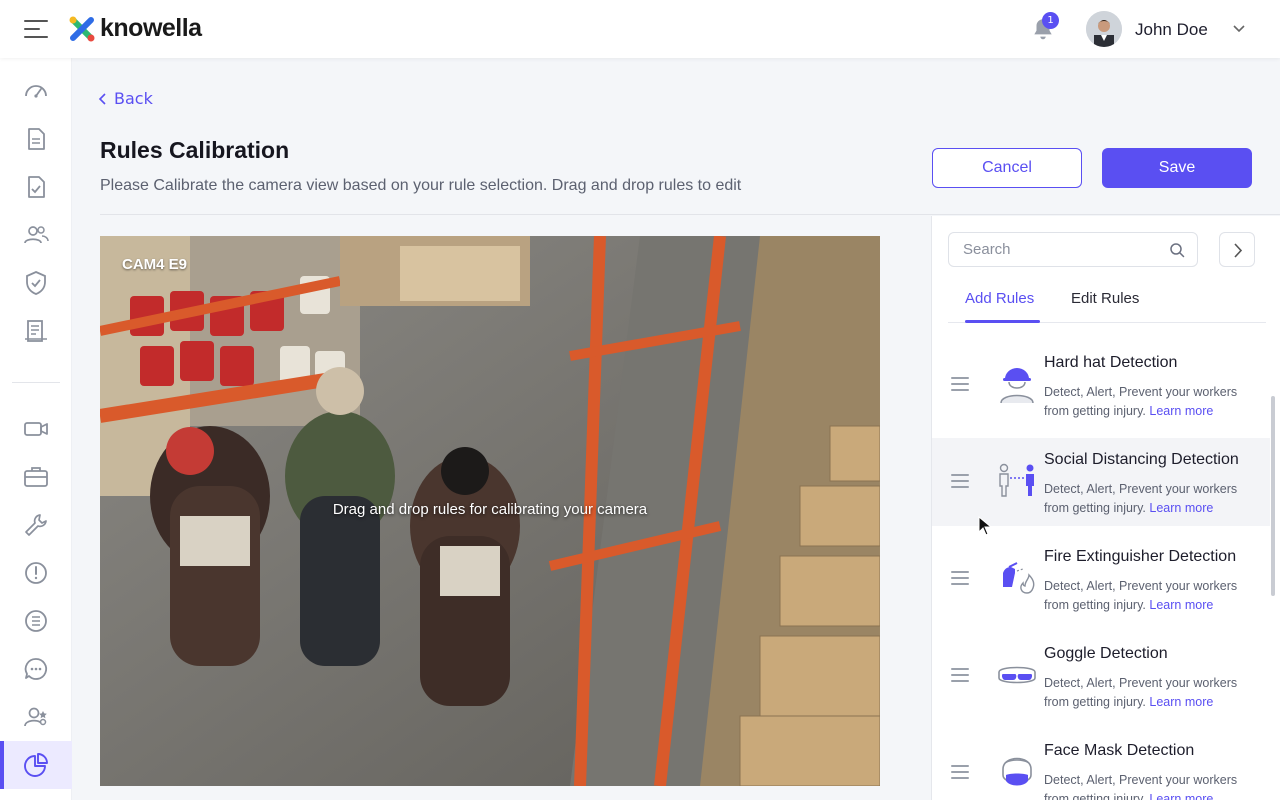 The height and width of the screenshot is (800, 1280). What do you see at coordinates (36, 139) in the screenshot?
I see `document-icon` at bounding box center [36, 139].